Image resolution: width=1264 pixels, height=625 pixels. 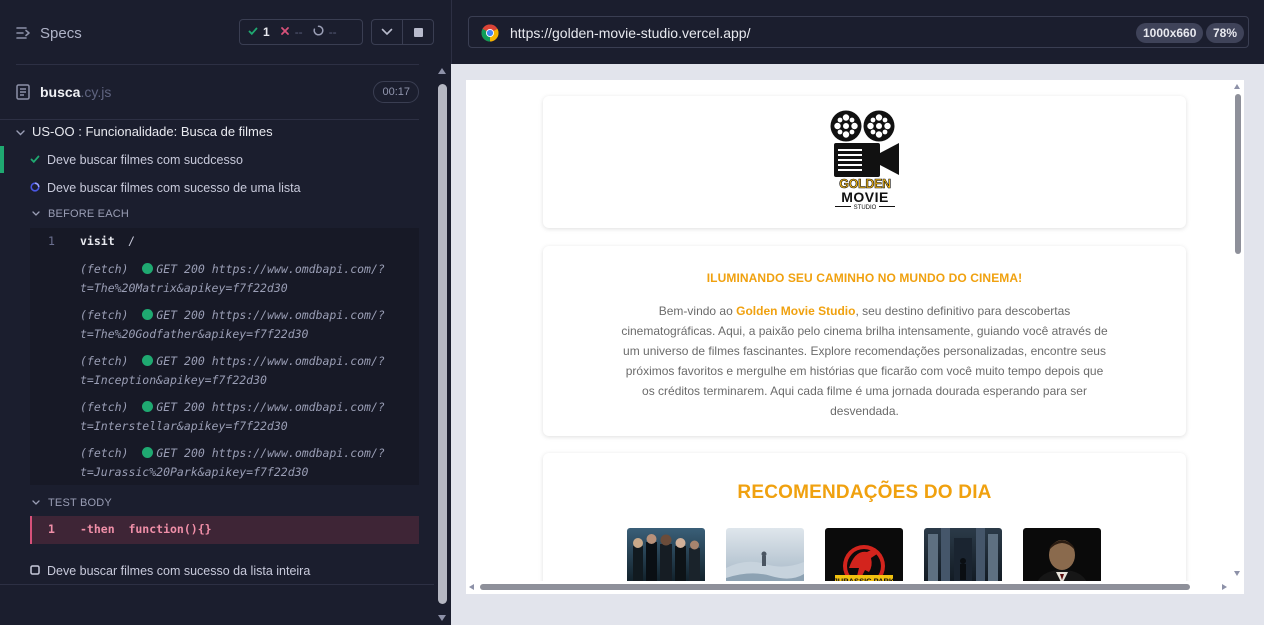 What do you see at coordinates (145, 160) in the screenshot?
I see `test-title: Deve buscar filmes com sucdcesso` at bounding box center [145, 160].